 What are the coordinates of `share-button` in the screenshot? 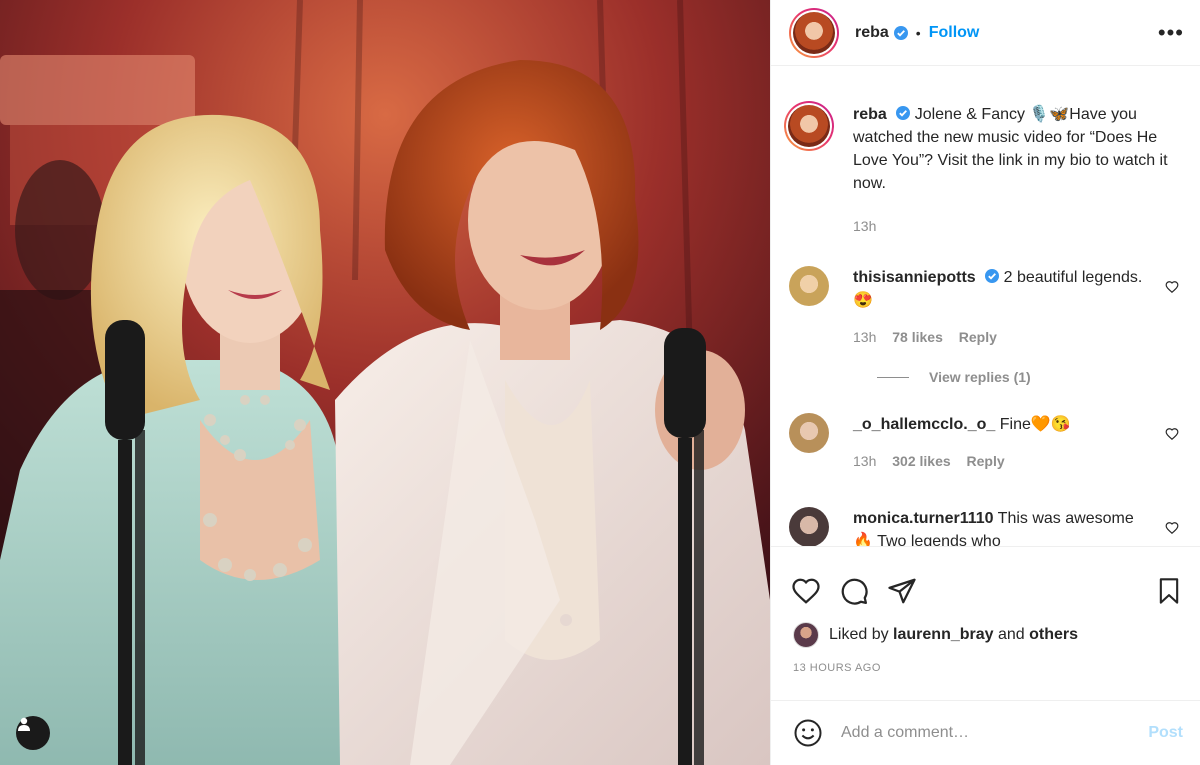 It's located at (902, 591).